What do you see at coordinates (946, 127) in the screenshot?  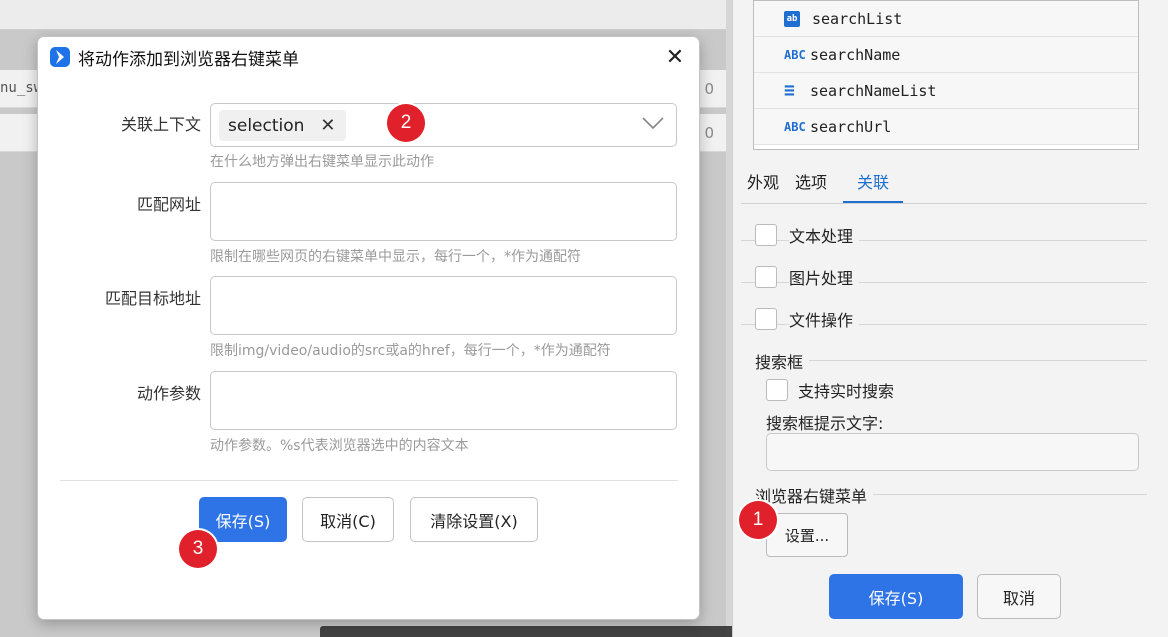 I see `list-item: ABC searchUrl` at bounding box center [946, 127].